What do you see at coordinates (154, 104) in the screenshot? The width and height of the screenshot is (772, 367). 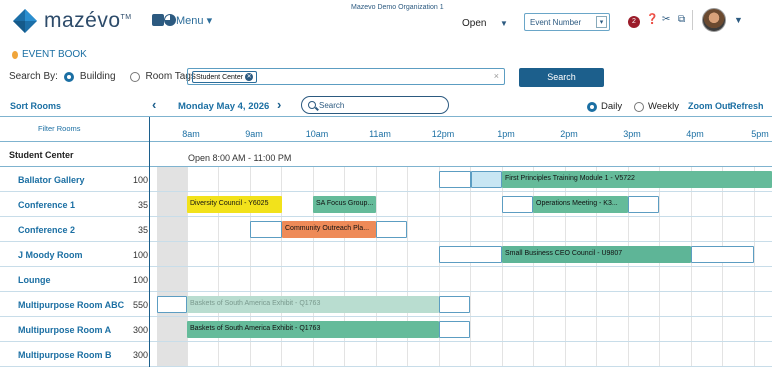 I see `previous-day-icon: ‹` at bounding box center [154, 104].